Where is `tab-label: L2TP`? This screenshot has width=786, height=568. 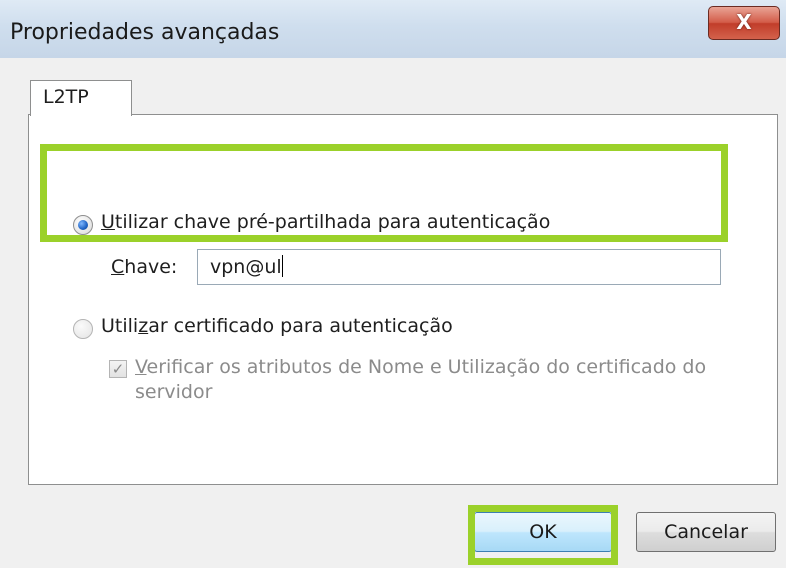
tab-label: L2TP is located at coordinates (66, 97).